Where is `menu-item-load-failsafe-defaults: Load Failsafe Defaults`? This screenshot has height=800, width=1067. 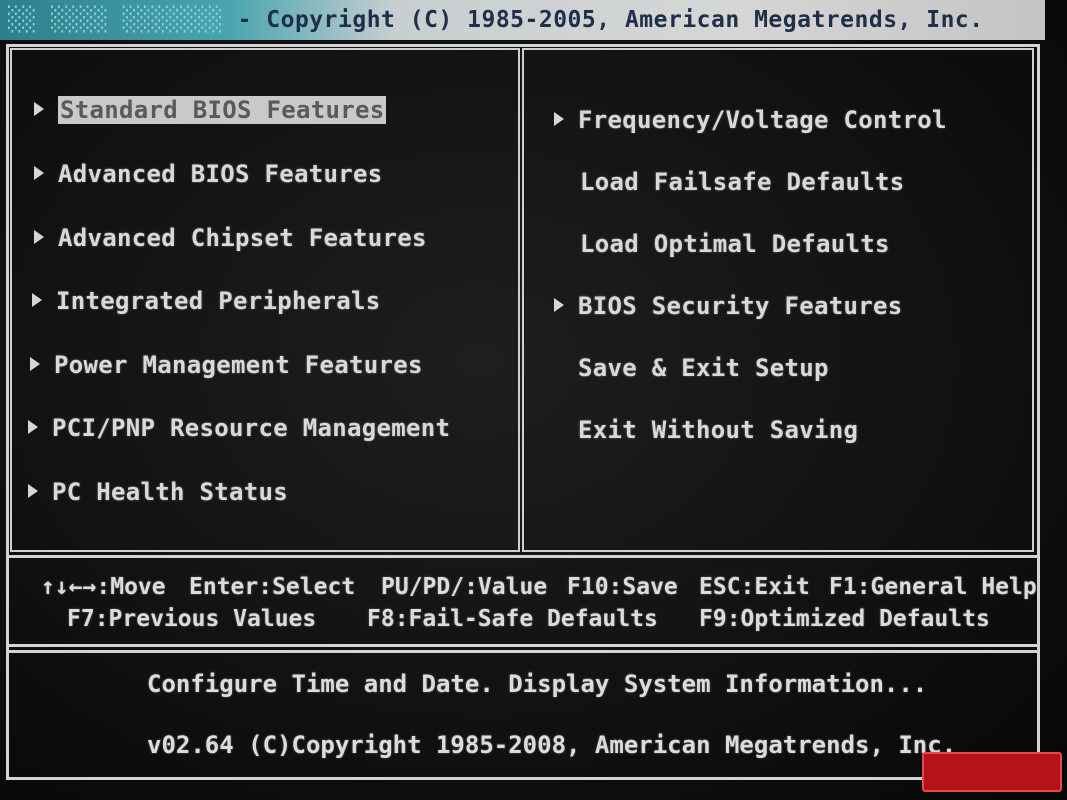
menu-item-load-failsafe-defaults: Load Failsafe Defaults is located at coordinates (742, 182).